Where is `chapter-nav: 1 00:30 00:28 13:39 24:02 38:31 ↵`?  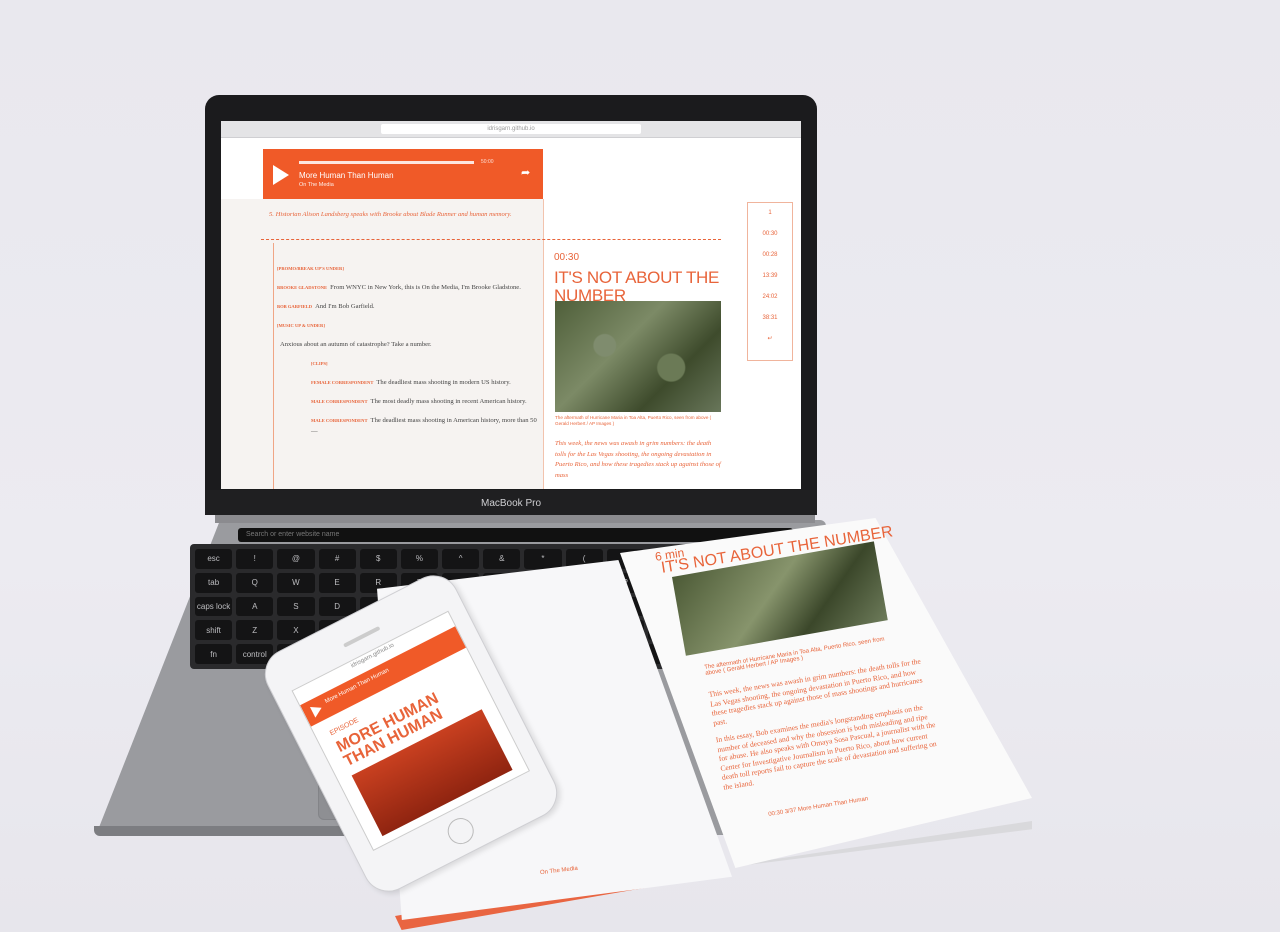
chapter-nav: 1 00:30 00:28 13:39 24:02 38:31 ↵ is located at coordinates (770, 281).